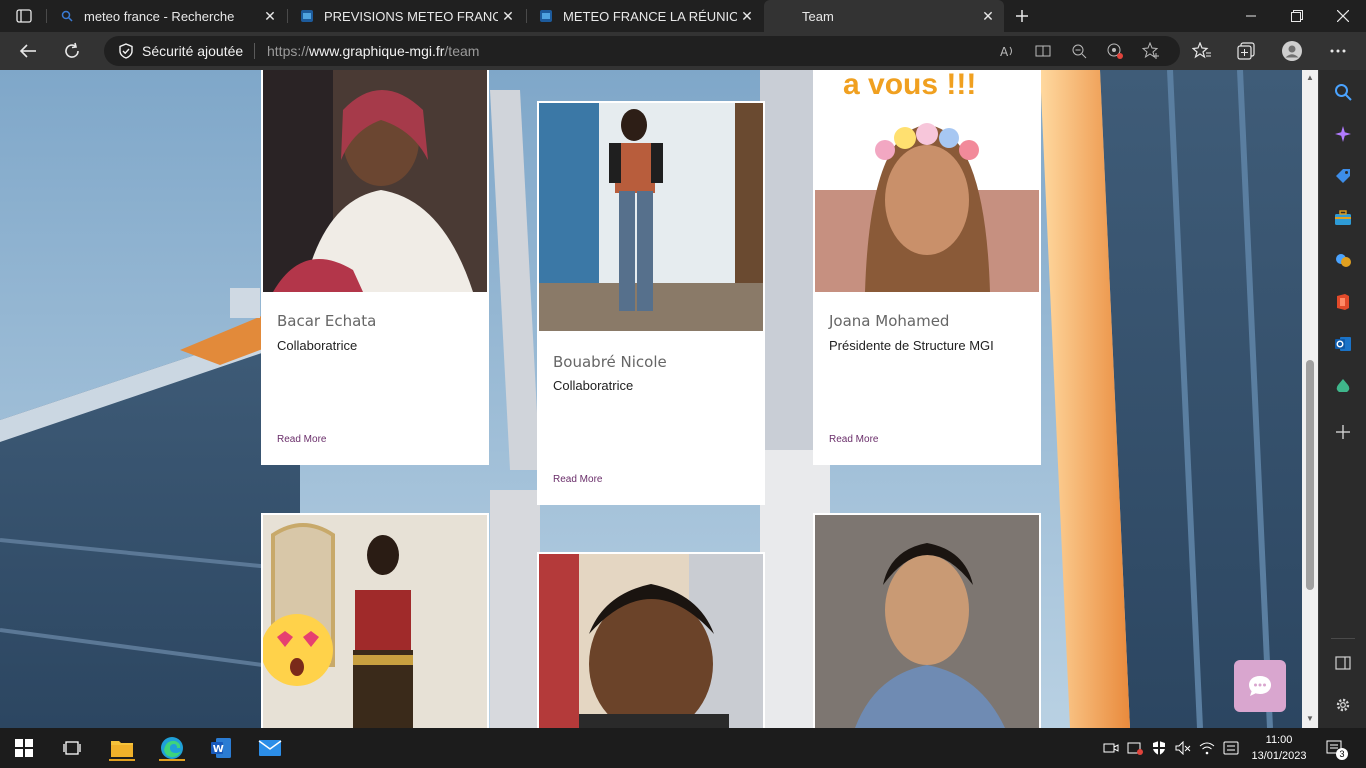 The height and width of the screenshot is (768, 1366). I want to click on gear-icon, so click(1343, 705).